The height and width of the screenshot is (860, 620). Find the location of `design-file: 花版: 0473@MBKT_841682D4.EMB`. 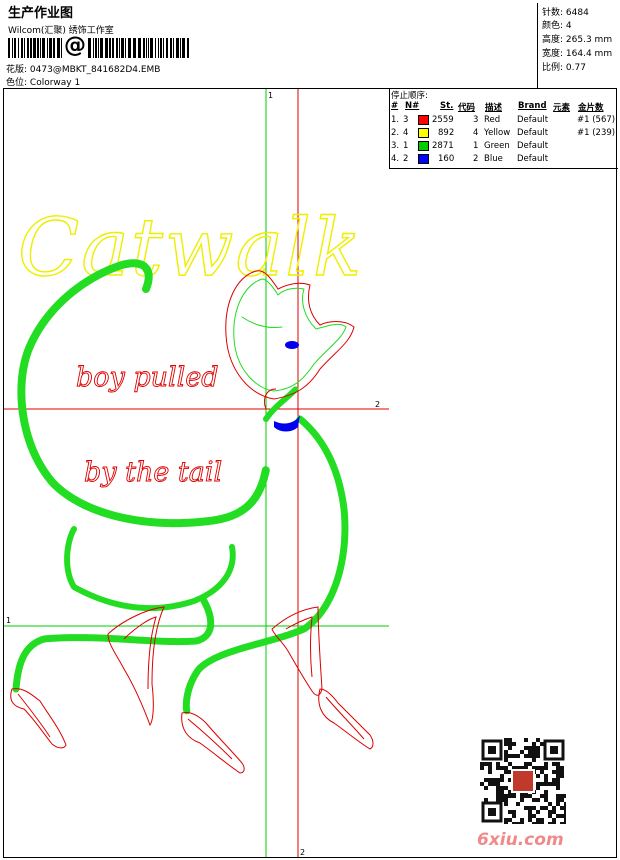

design-file: 花版: 0473@MBKT_841682D4.EMB is located at coordinates (83, 68).